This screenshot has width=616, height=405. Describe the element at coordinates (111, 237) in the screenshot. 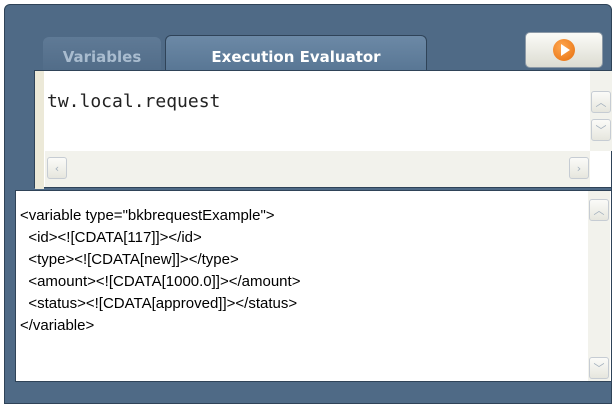

I see `xml-line: <id><![CDATA[117]]></id>` at that location.